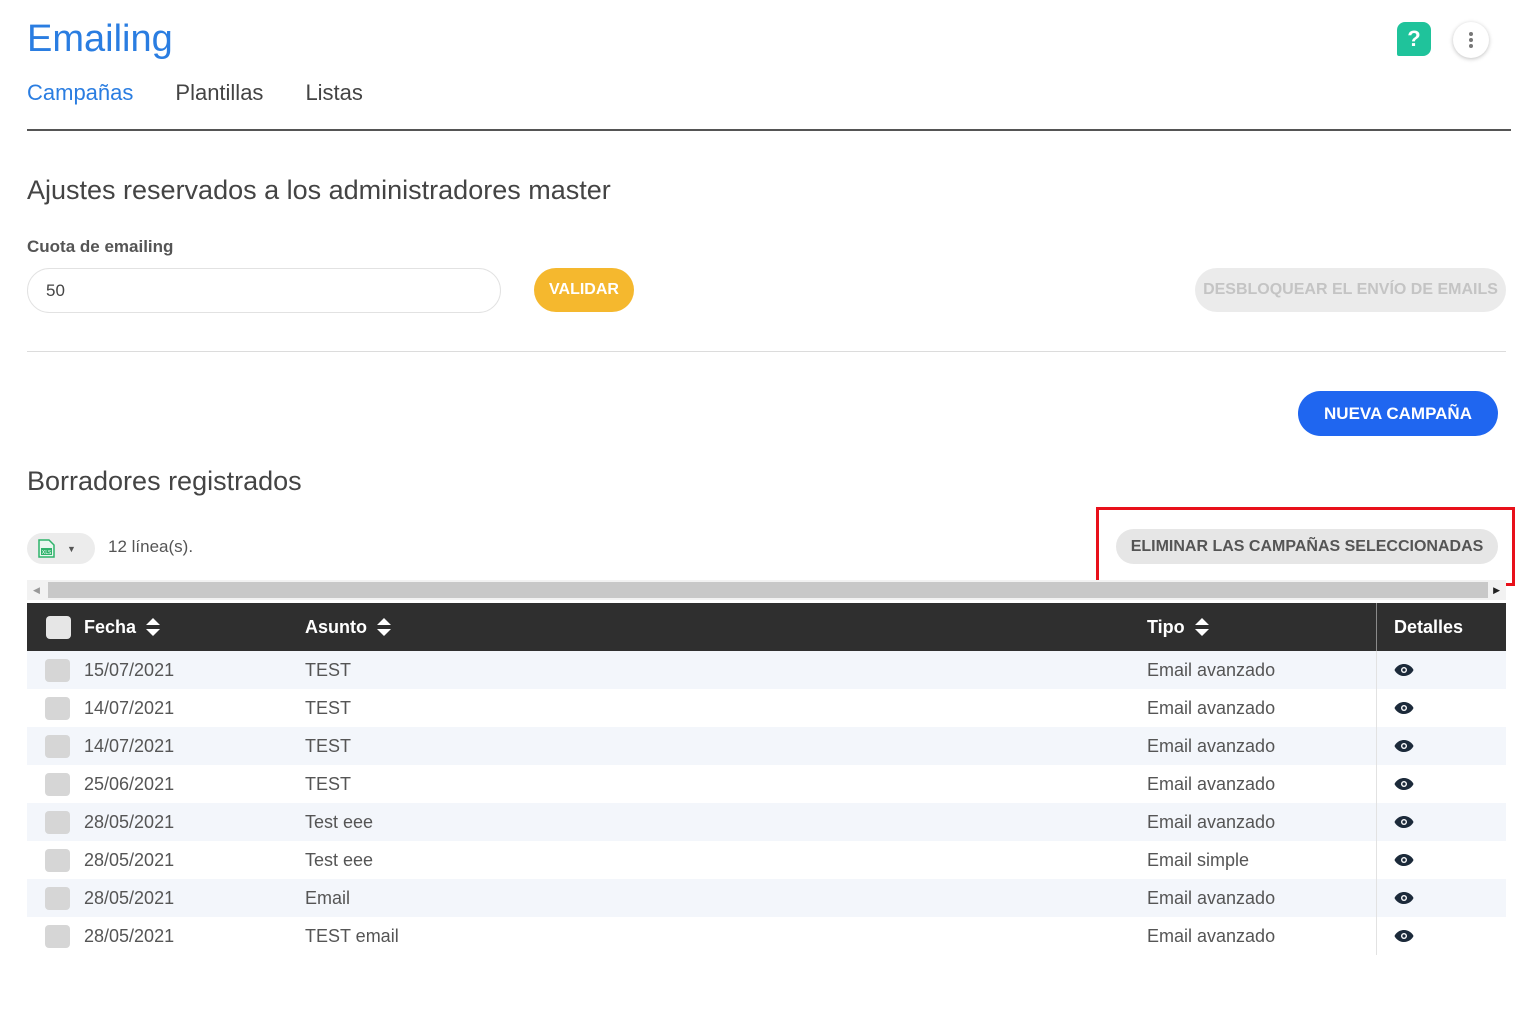  What do you see at coordinates (151, 546) in the screenshot?
I see `row-count: 12 línea(s).` at bounding box center [151, 546].